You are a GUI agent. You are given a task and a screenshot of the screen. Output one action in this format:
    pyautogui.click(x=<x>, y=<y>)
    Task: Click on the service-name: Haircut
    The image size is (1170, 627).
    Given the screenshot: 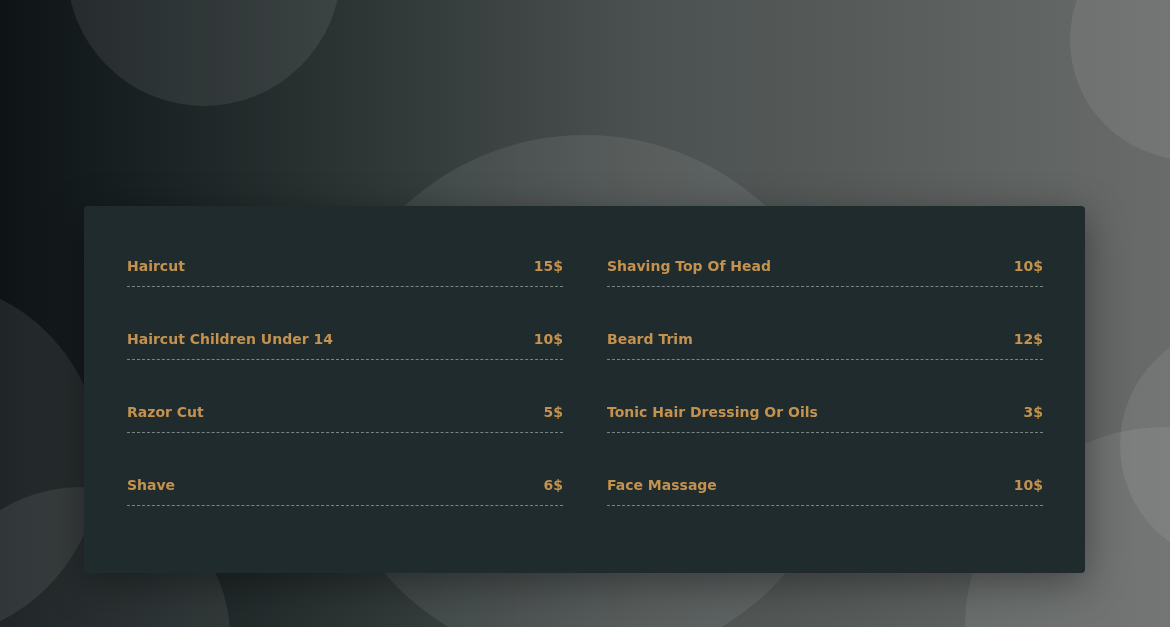 What is the action you would take?
    pyautogui.click(x=156, y=266)
    